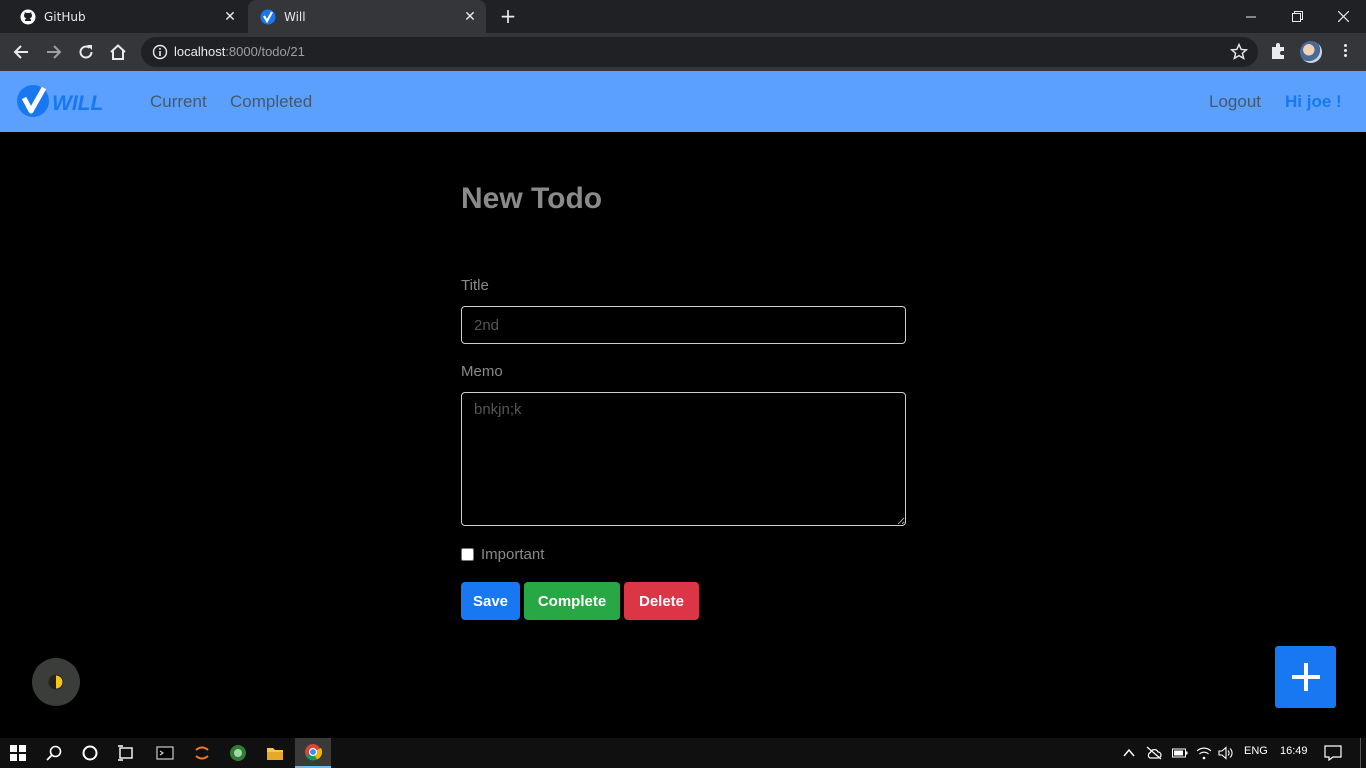 This screenshot has width=1366, height=768. What do you see at coordinates (160, 52) in the screenshot?
I see `info-icon` at bounding box center [160, 52].